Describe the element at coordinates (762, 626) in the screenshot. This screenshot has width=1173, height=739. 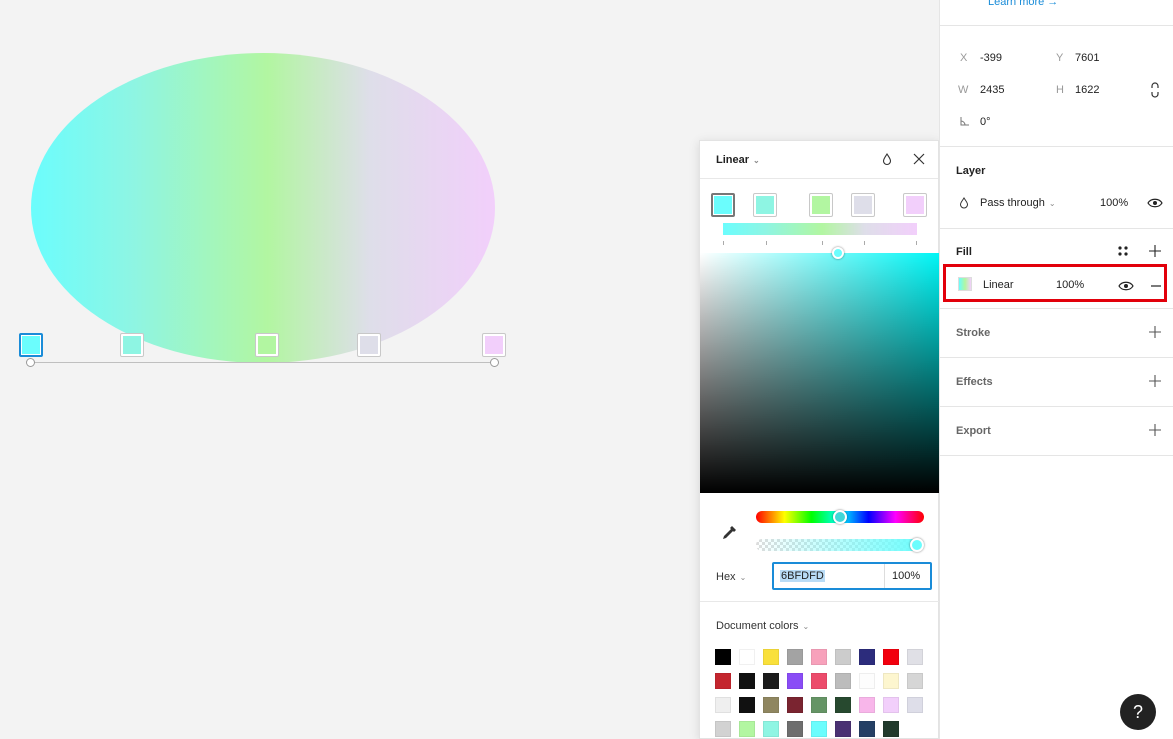
I see `document-colors-dropdown: Document colors ⌄` at that location.